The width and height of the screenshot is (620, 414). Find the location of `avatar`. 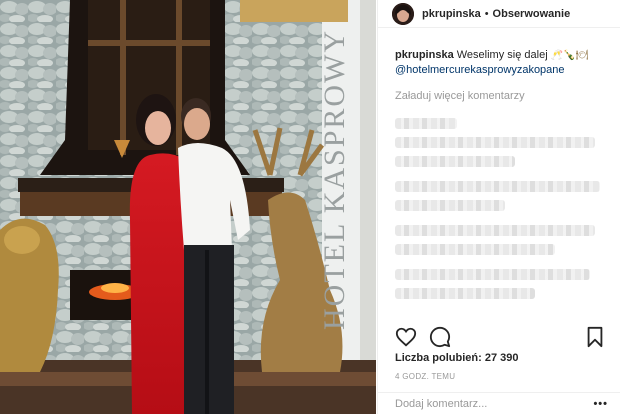

avatar is located at coordinates (403, 13).